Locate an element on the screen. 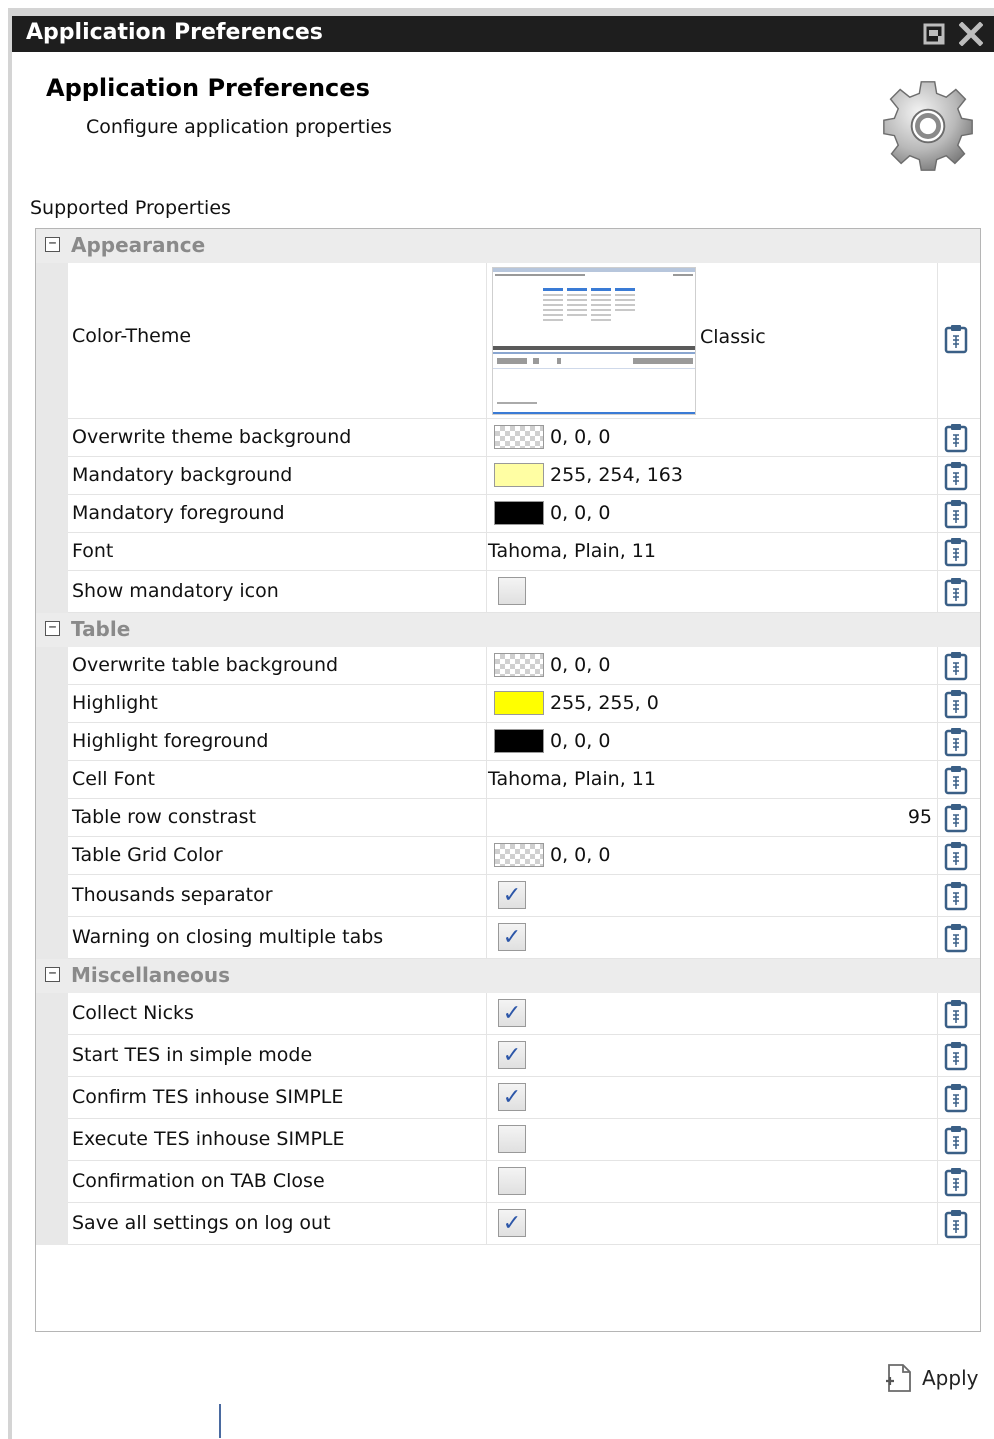 The width and height of the screenshot is (994, 1439). property-name: Execute TES inhouse SIMPLE is located at coordinates (208, 1139).